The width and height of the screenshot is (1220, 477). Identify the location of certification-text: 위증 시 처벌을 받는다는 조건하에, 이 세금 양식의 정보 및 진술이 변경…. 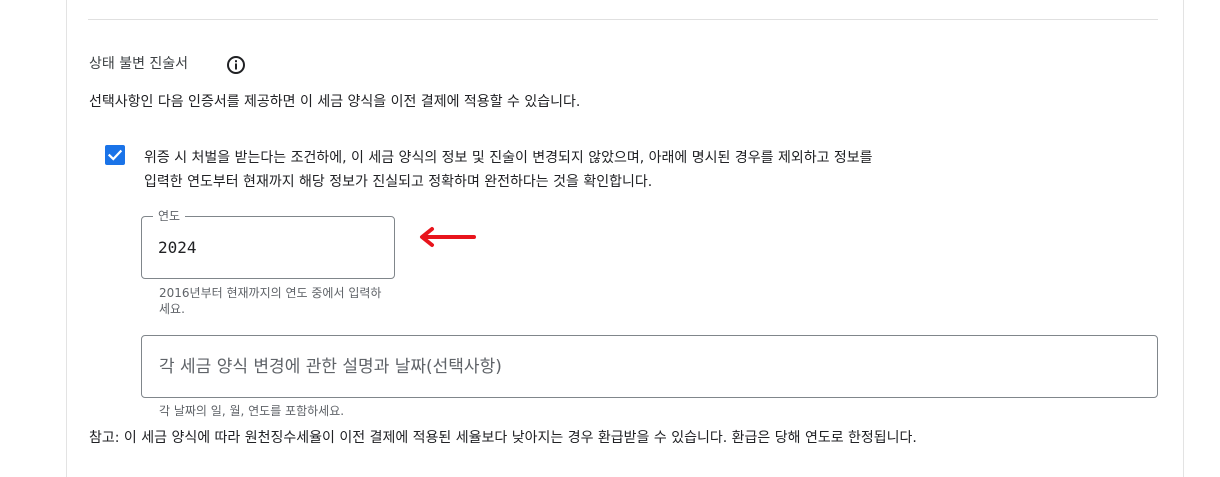
(594, 170).